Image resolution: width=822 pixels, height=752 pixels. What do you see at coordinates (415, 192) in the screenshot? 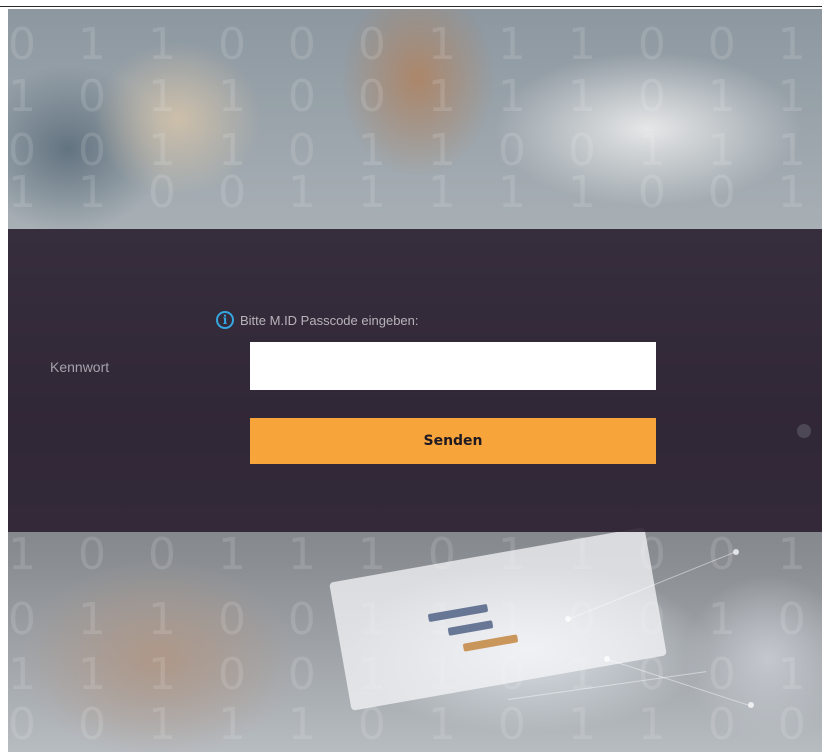
I see `binary-pattern: 1 1 0 0 1 1 1 1 1 0 0 1 1 0 1 1` at bounding box center [415, 192].